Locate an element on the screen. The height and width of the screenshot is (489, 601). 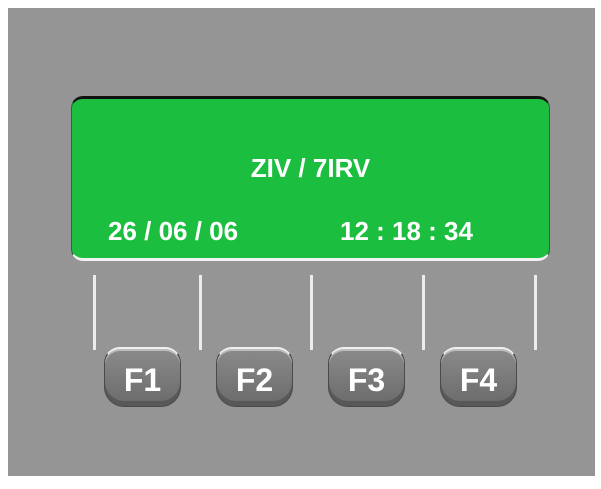
f1-key-label: F1 is located at coordinates (142, 380).